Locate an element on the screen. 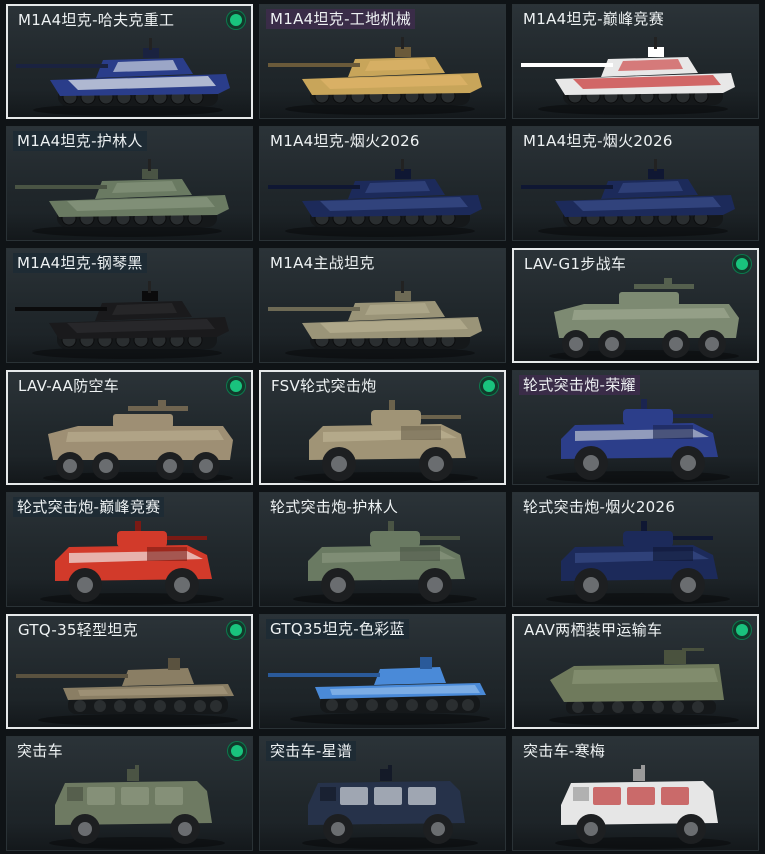  vehicle-skin-name: 突击车-星谱 is located at coordinates (311, 751).